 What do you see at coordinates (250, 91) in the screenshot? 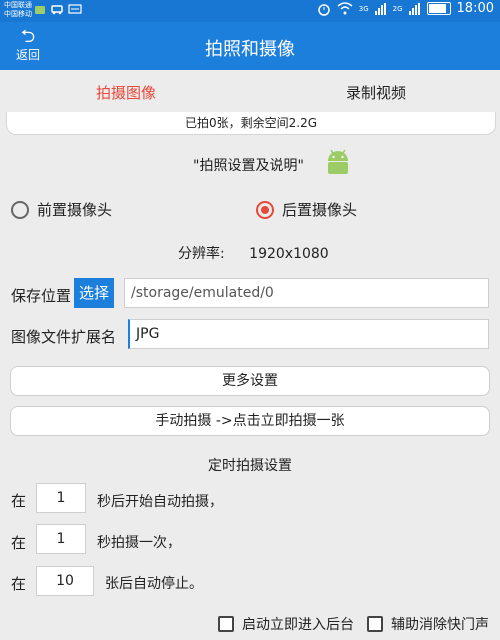
I see `tab-bar: 拍摄图像 录制视频` at bounding box center [250, 91].